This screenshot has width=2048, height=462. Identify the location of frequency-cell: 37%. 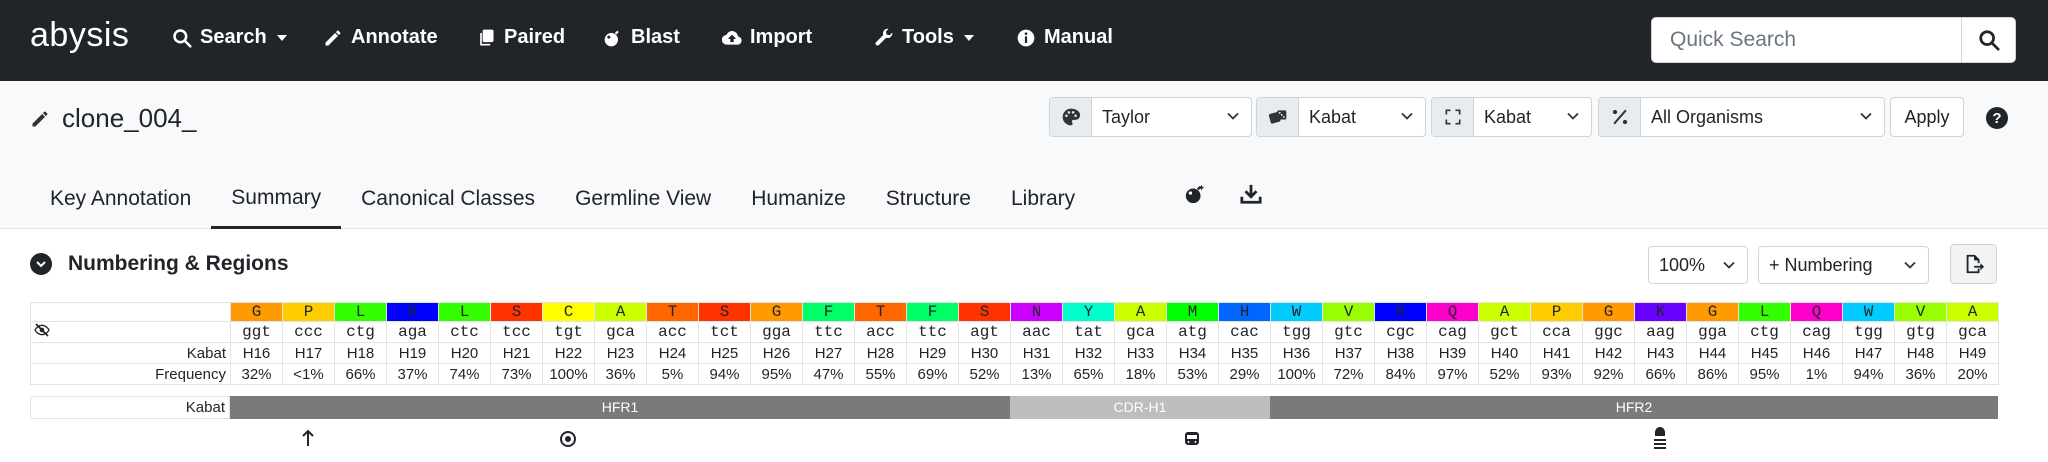
(412, 374).